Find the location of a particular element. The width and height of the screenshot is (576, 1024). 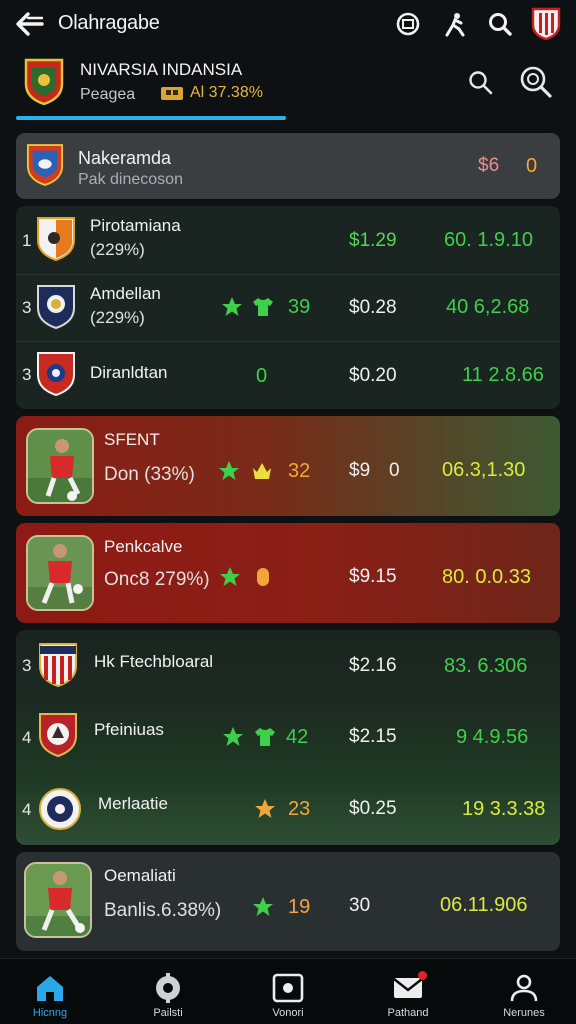

player-card: Penkcalve Onc8 279%) $9.15 80. 0.0.33 is located at coordinates (288, 573).